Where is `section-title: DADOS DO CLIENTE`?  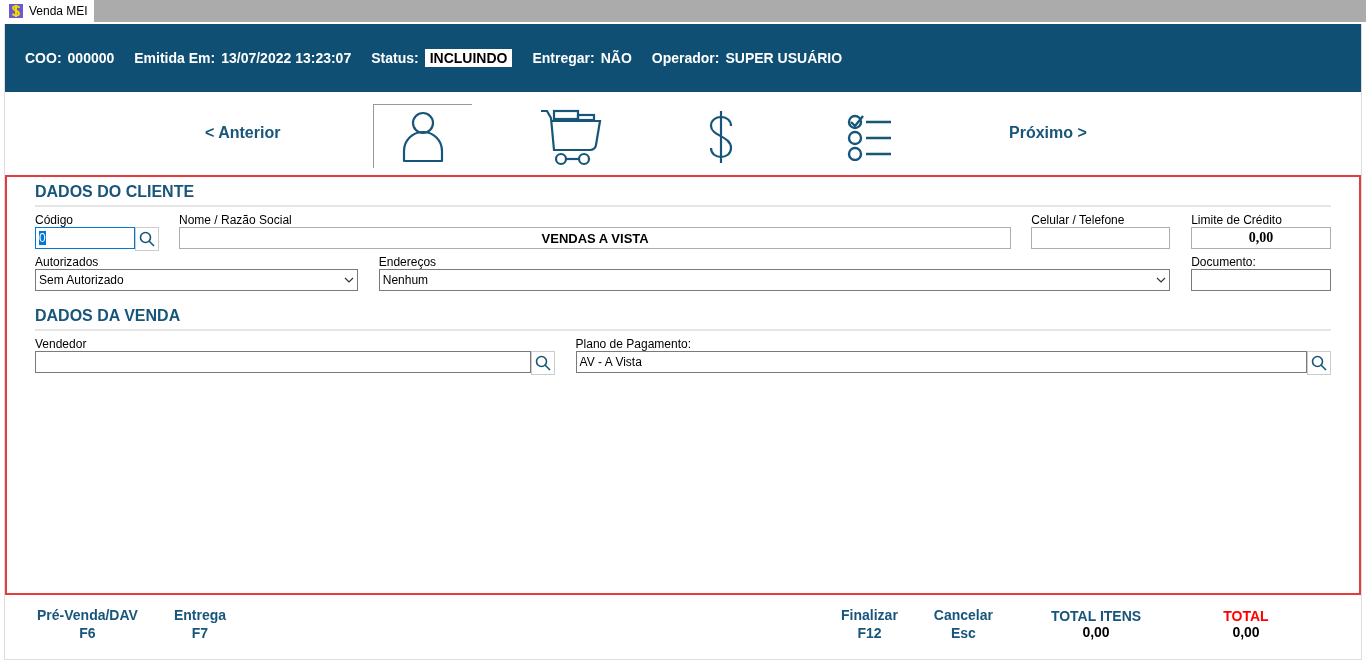
section-title: DADOS DO CLIENTE is located at coordinates (683, 195).